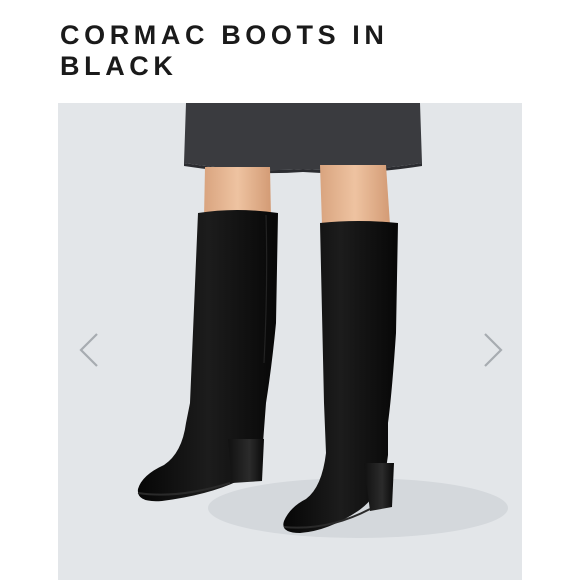  Describe the element at coordinates (119, 66) in the screenshot. I see `product-title-line2: BLACK` at that location.